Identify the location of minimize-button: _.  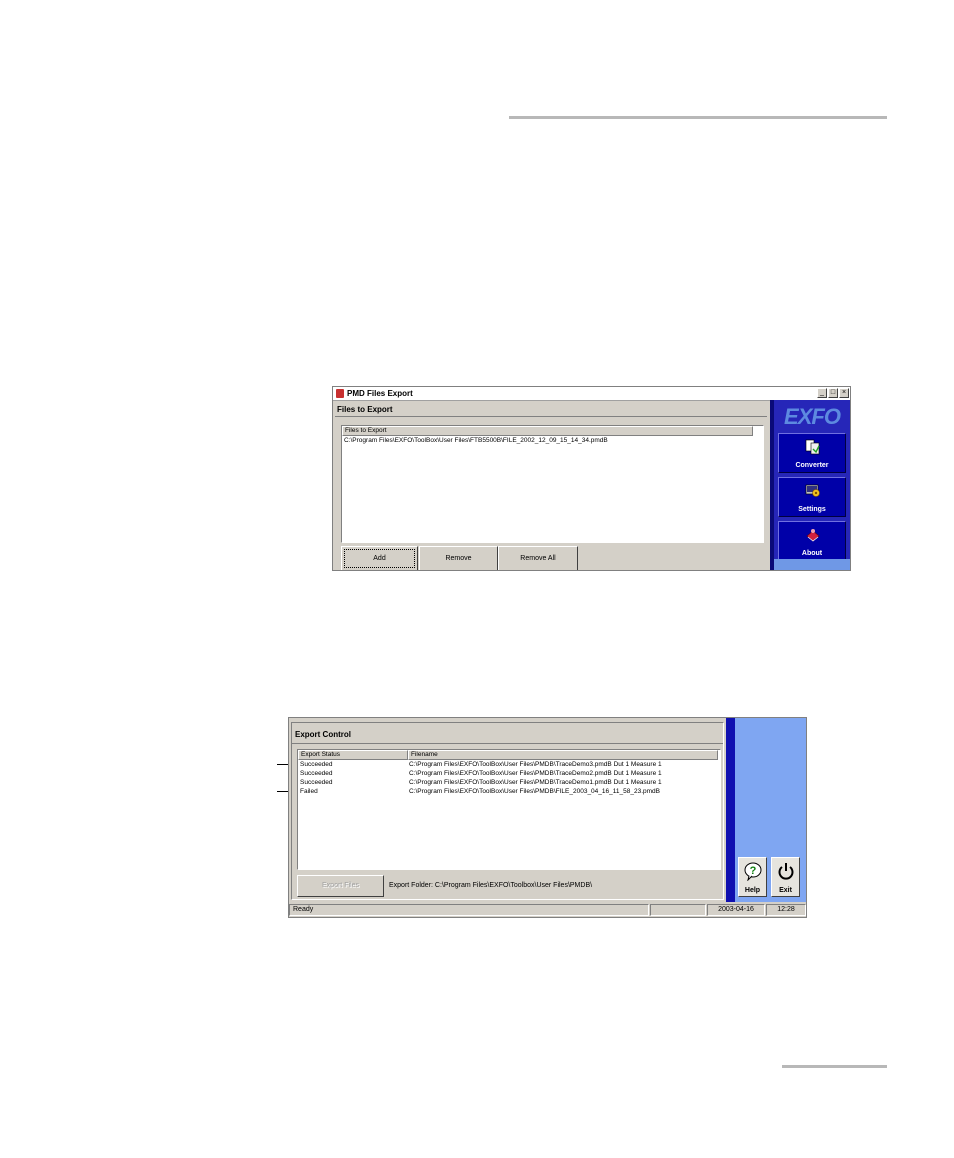
(822, 393).